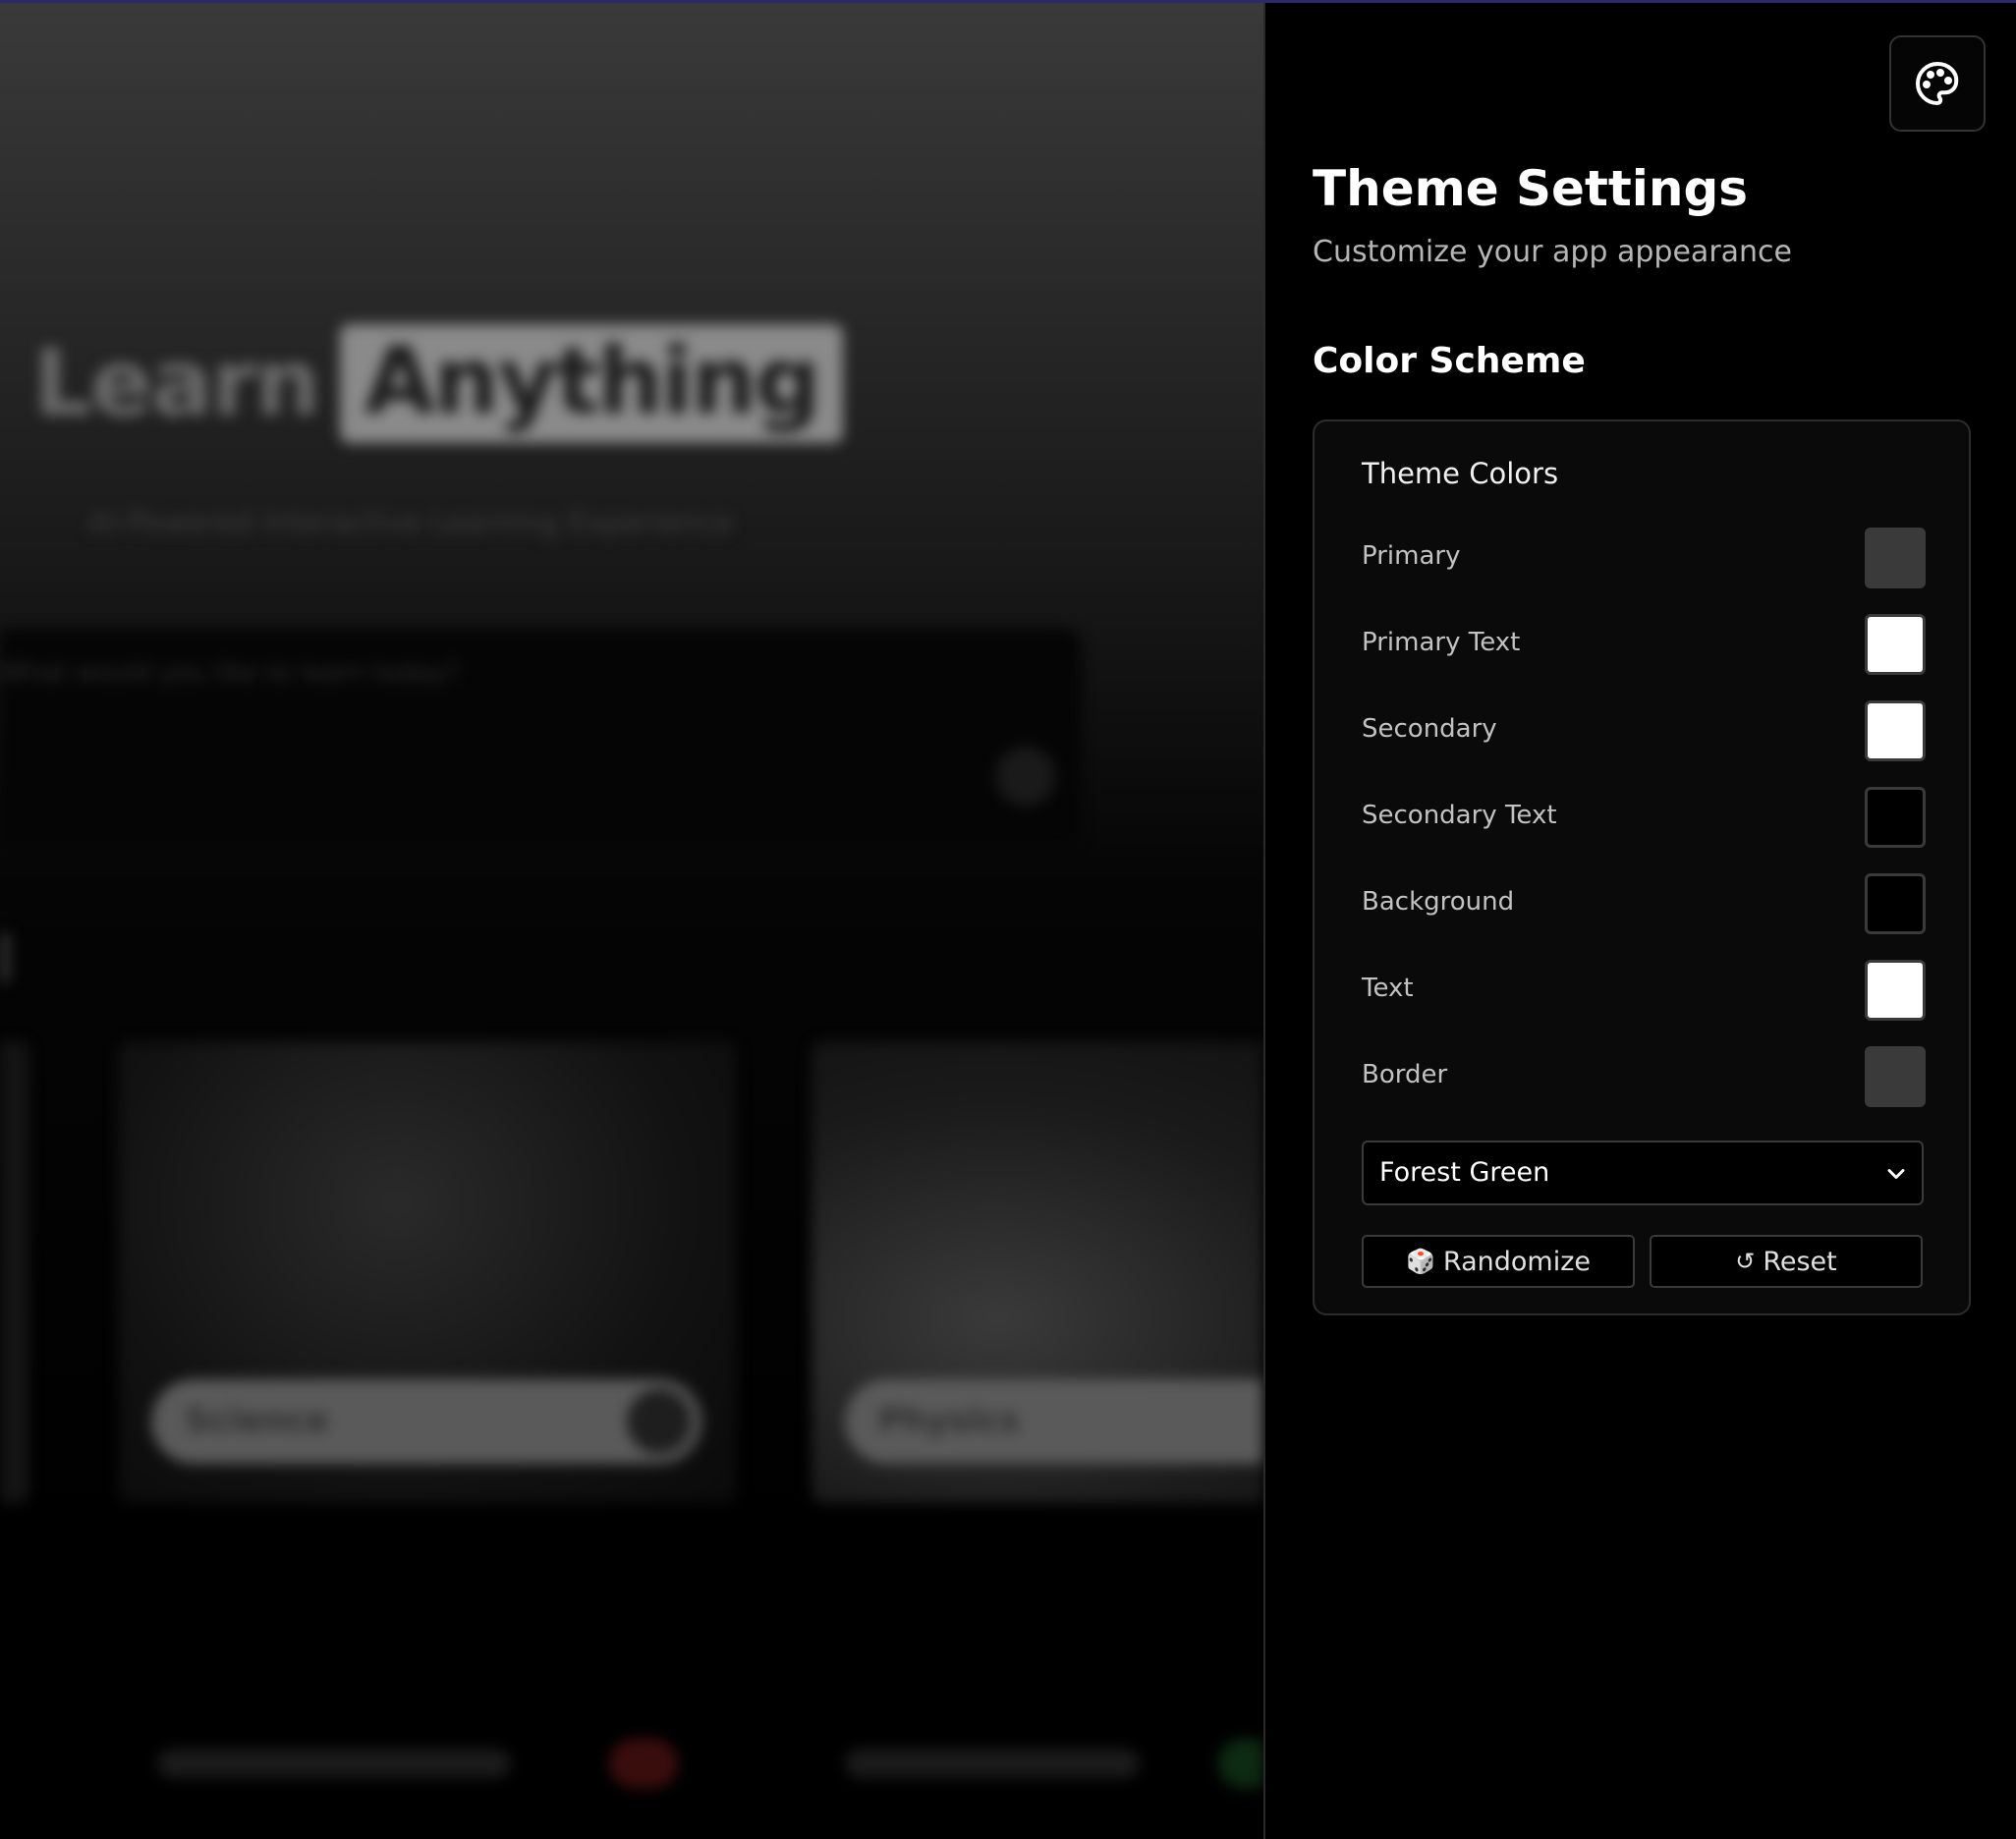 This screenshot has width=2016, height=1839. What do you see at coordinates (426, 1421) in the screenshot?
I see `topic-pill: Science` at bounding box center [426, 1421].